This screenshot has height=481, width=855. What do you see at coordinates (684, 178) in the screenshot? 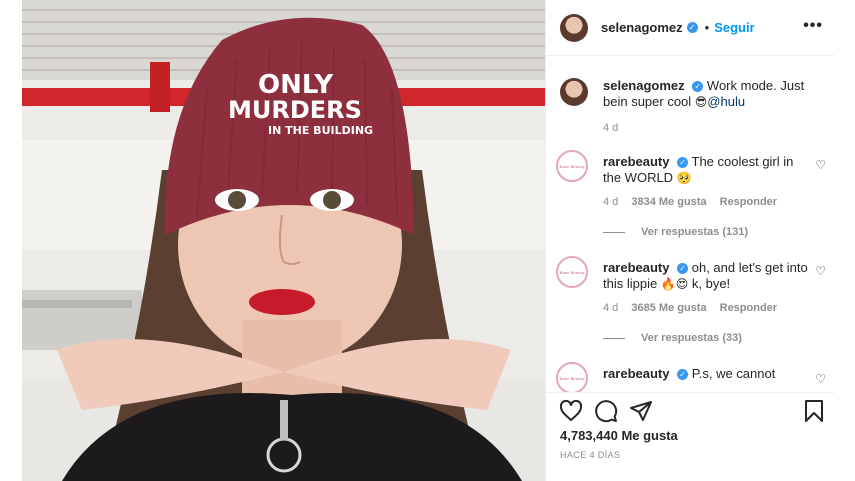
I see `comment-emoji: 🥺` at bounding box center [684, 178].